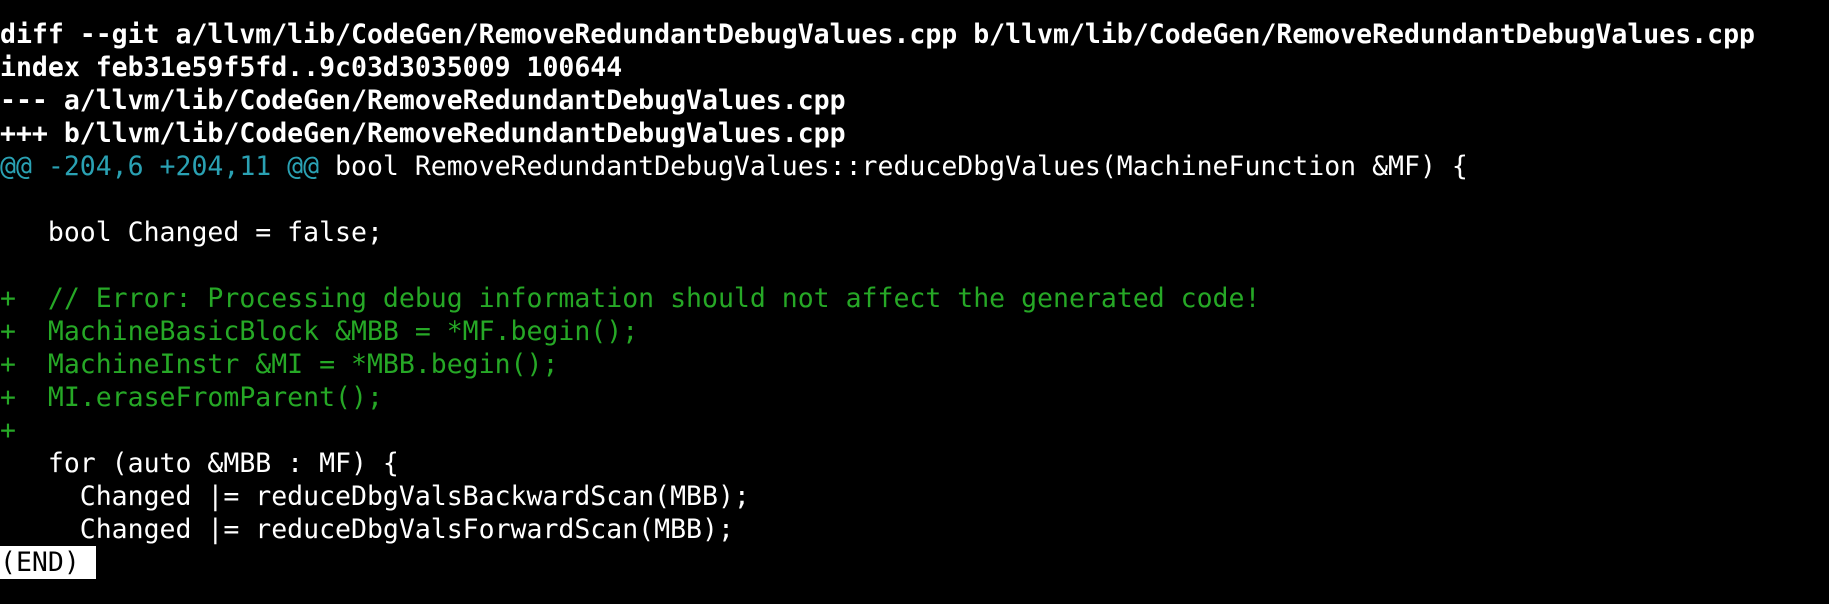 The height and width of the screenshot is (604, 1829). What do you see at coordinates (191, 232) in the screenshot?
I see `diff-line-context: bool Changed = false;` at bounding box center [191, 232].